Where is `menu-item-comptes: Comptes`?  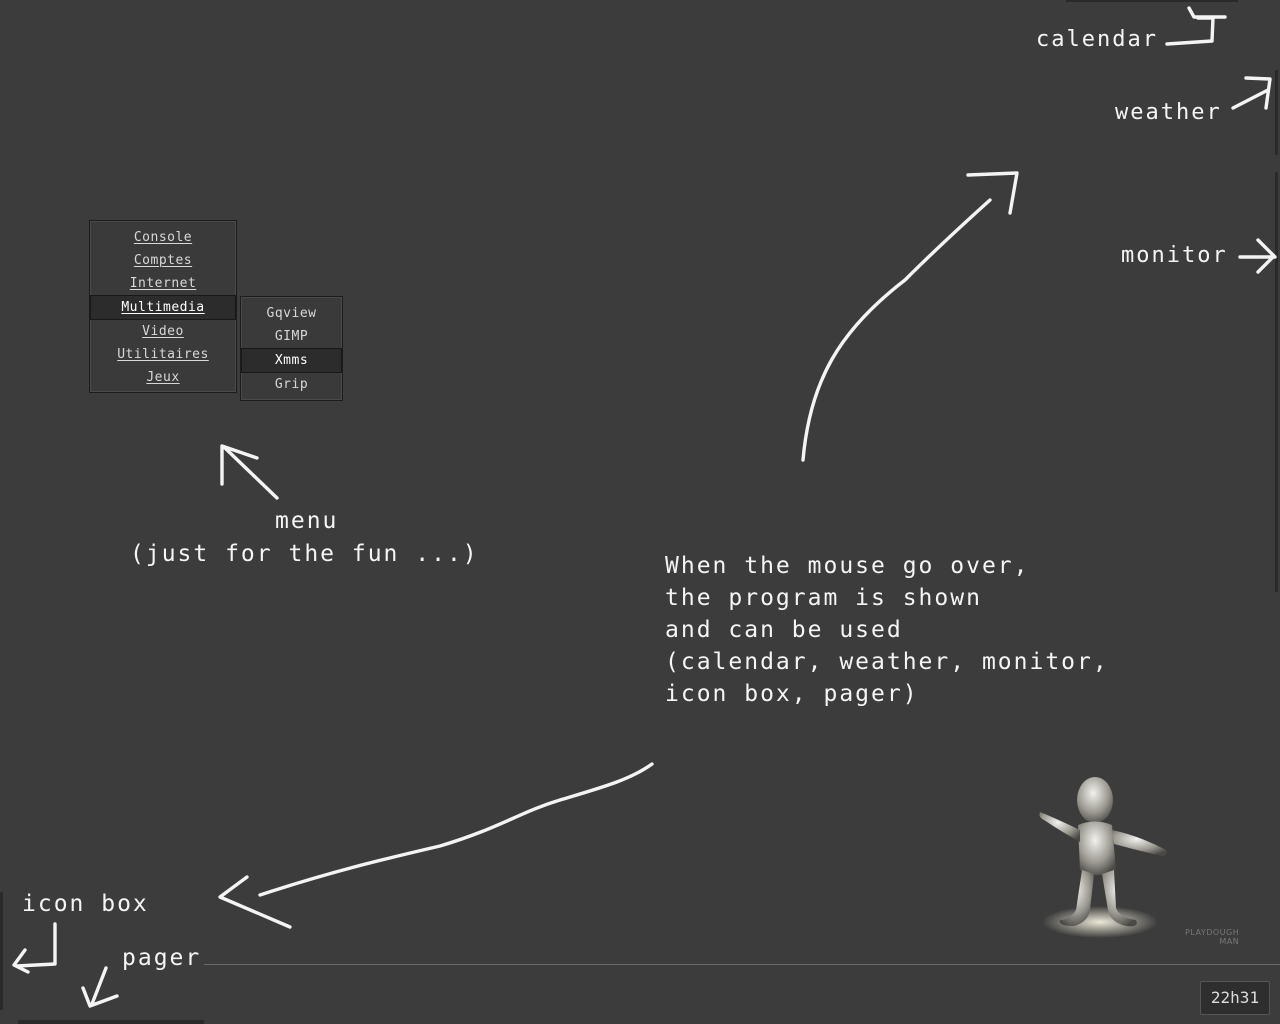
menu-item-comptes: Comptes is located at coordinates (163, 260).